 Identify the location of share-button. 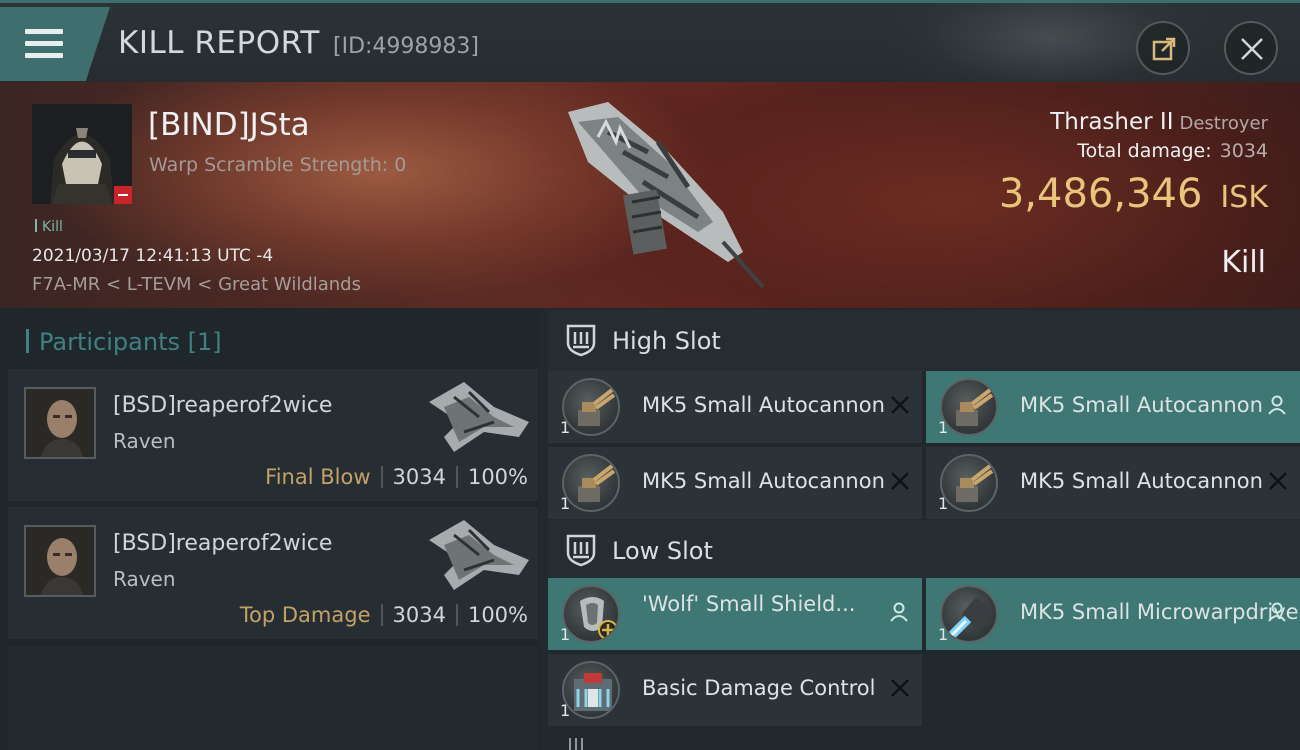
(1163, 48).